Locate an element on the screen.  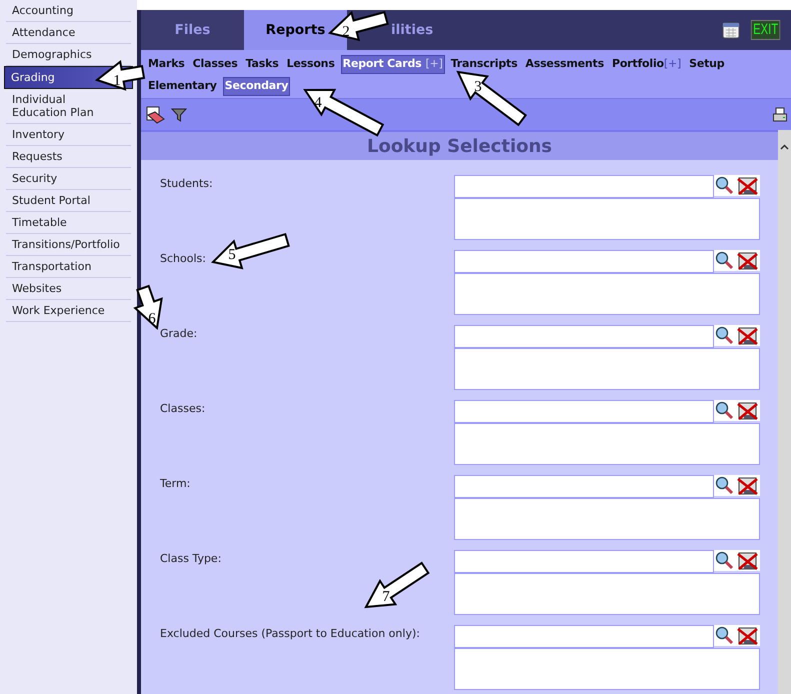
field-label: Term: is located at coordinates (175, 484).